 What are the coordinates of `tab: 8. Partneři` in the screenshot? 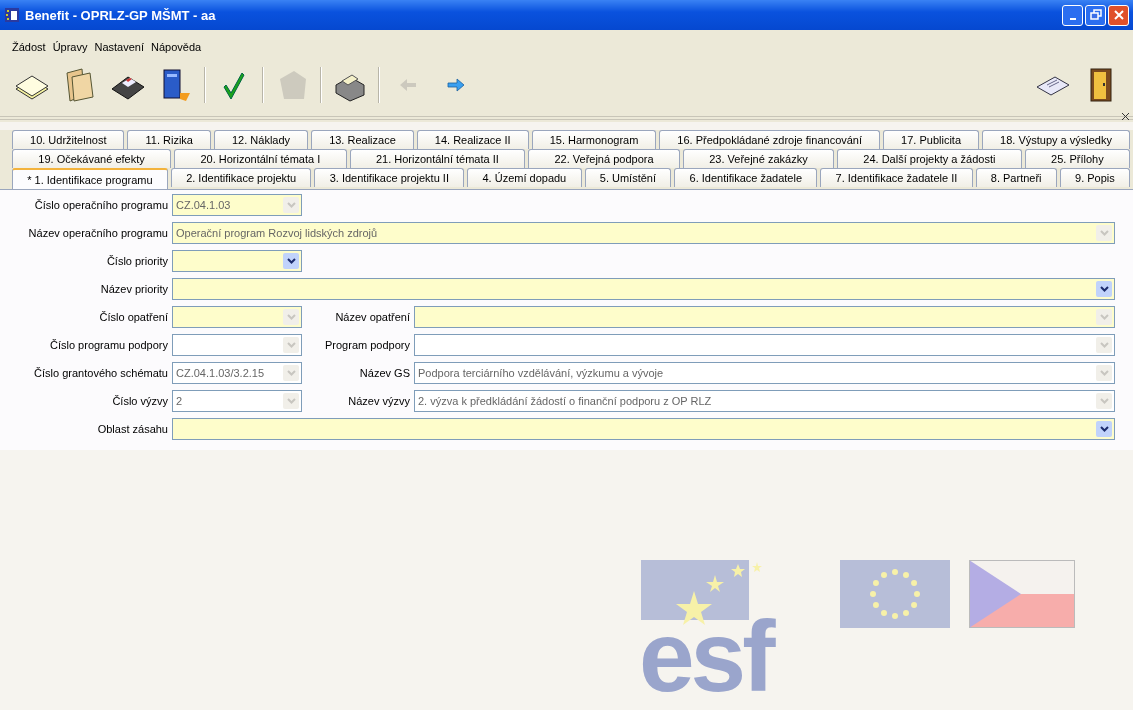 It's located at (1016, 177).